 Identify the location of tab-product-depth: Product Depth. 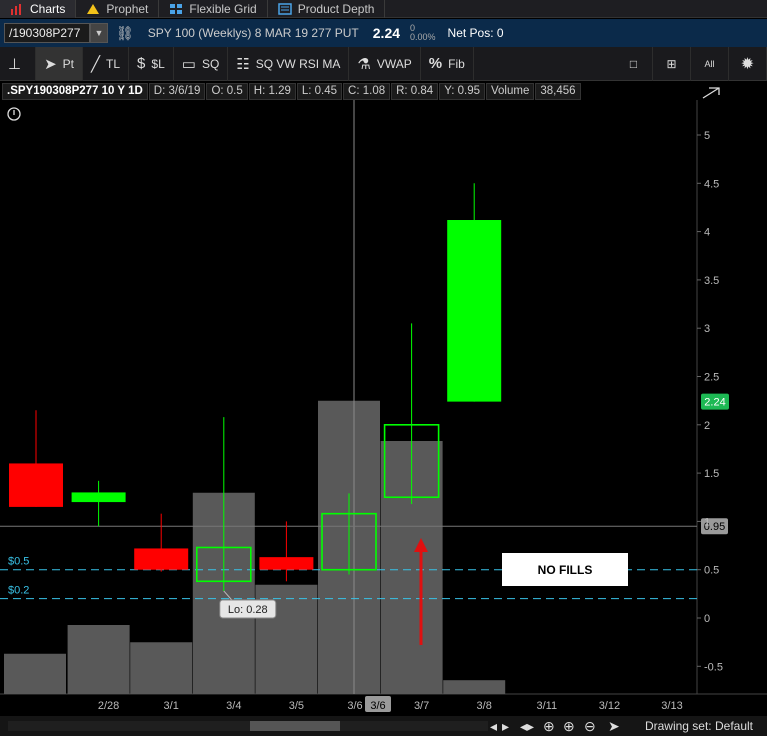
(327, 9).